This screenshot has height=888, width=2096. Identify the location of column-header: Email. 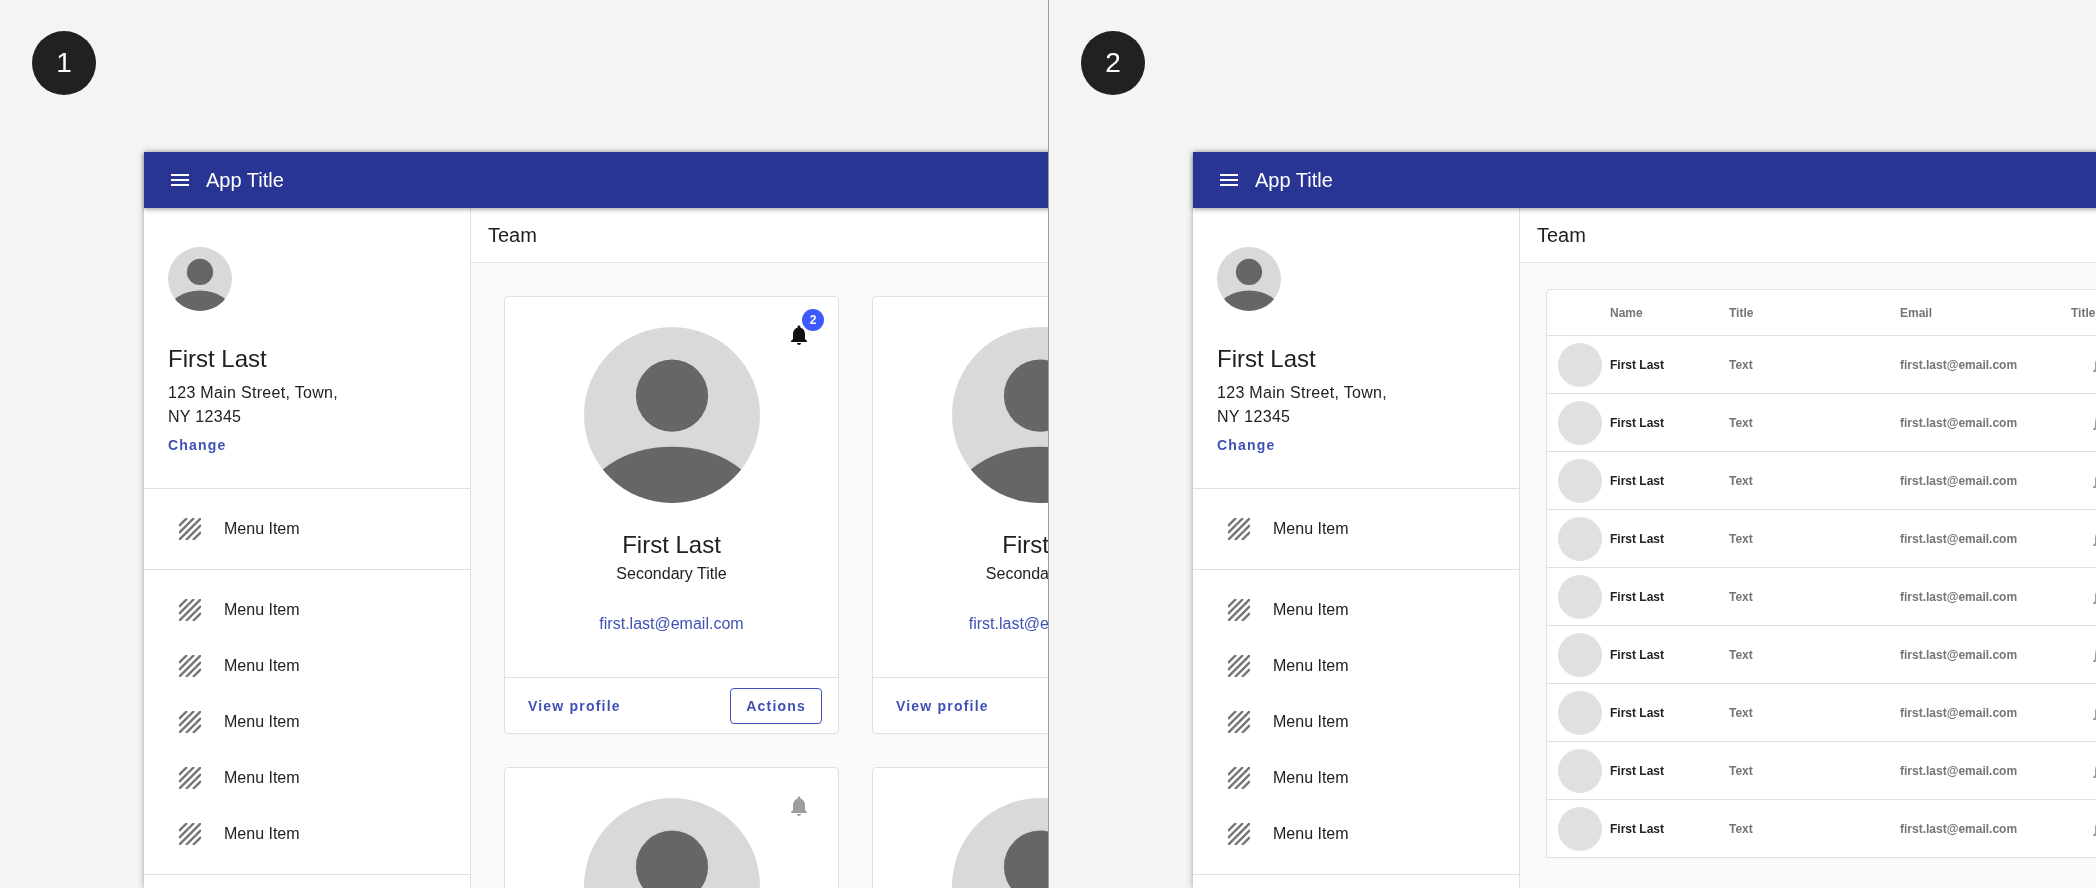
(1985, 312).